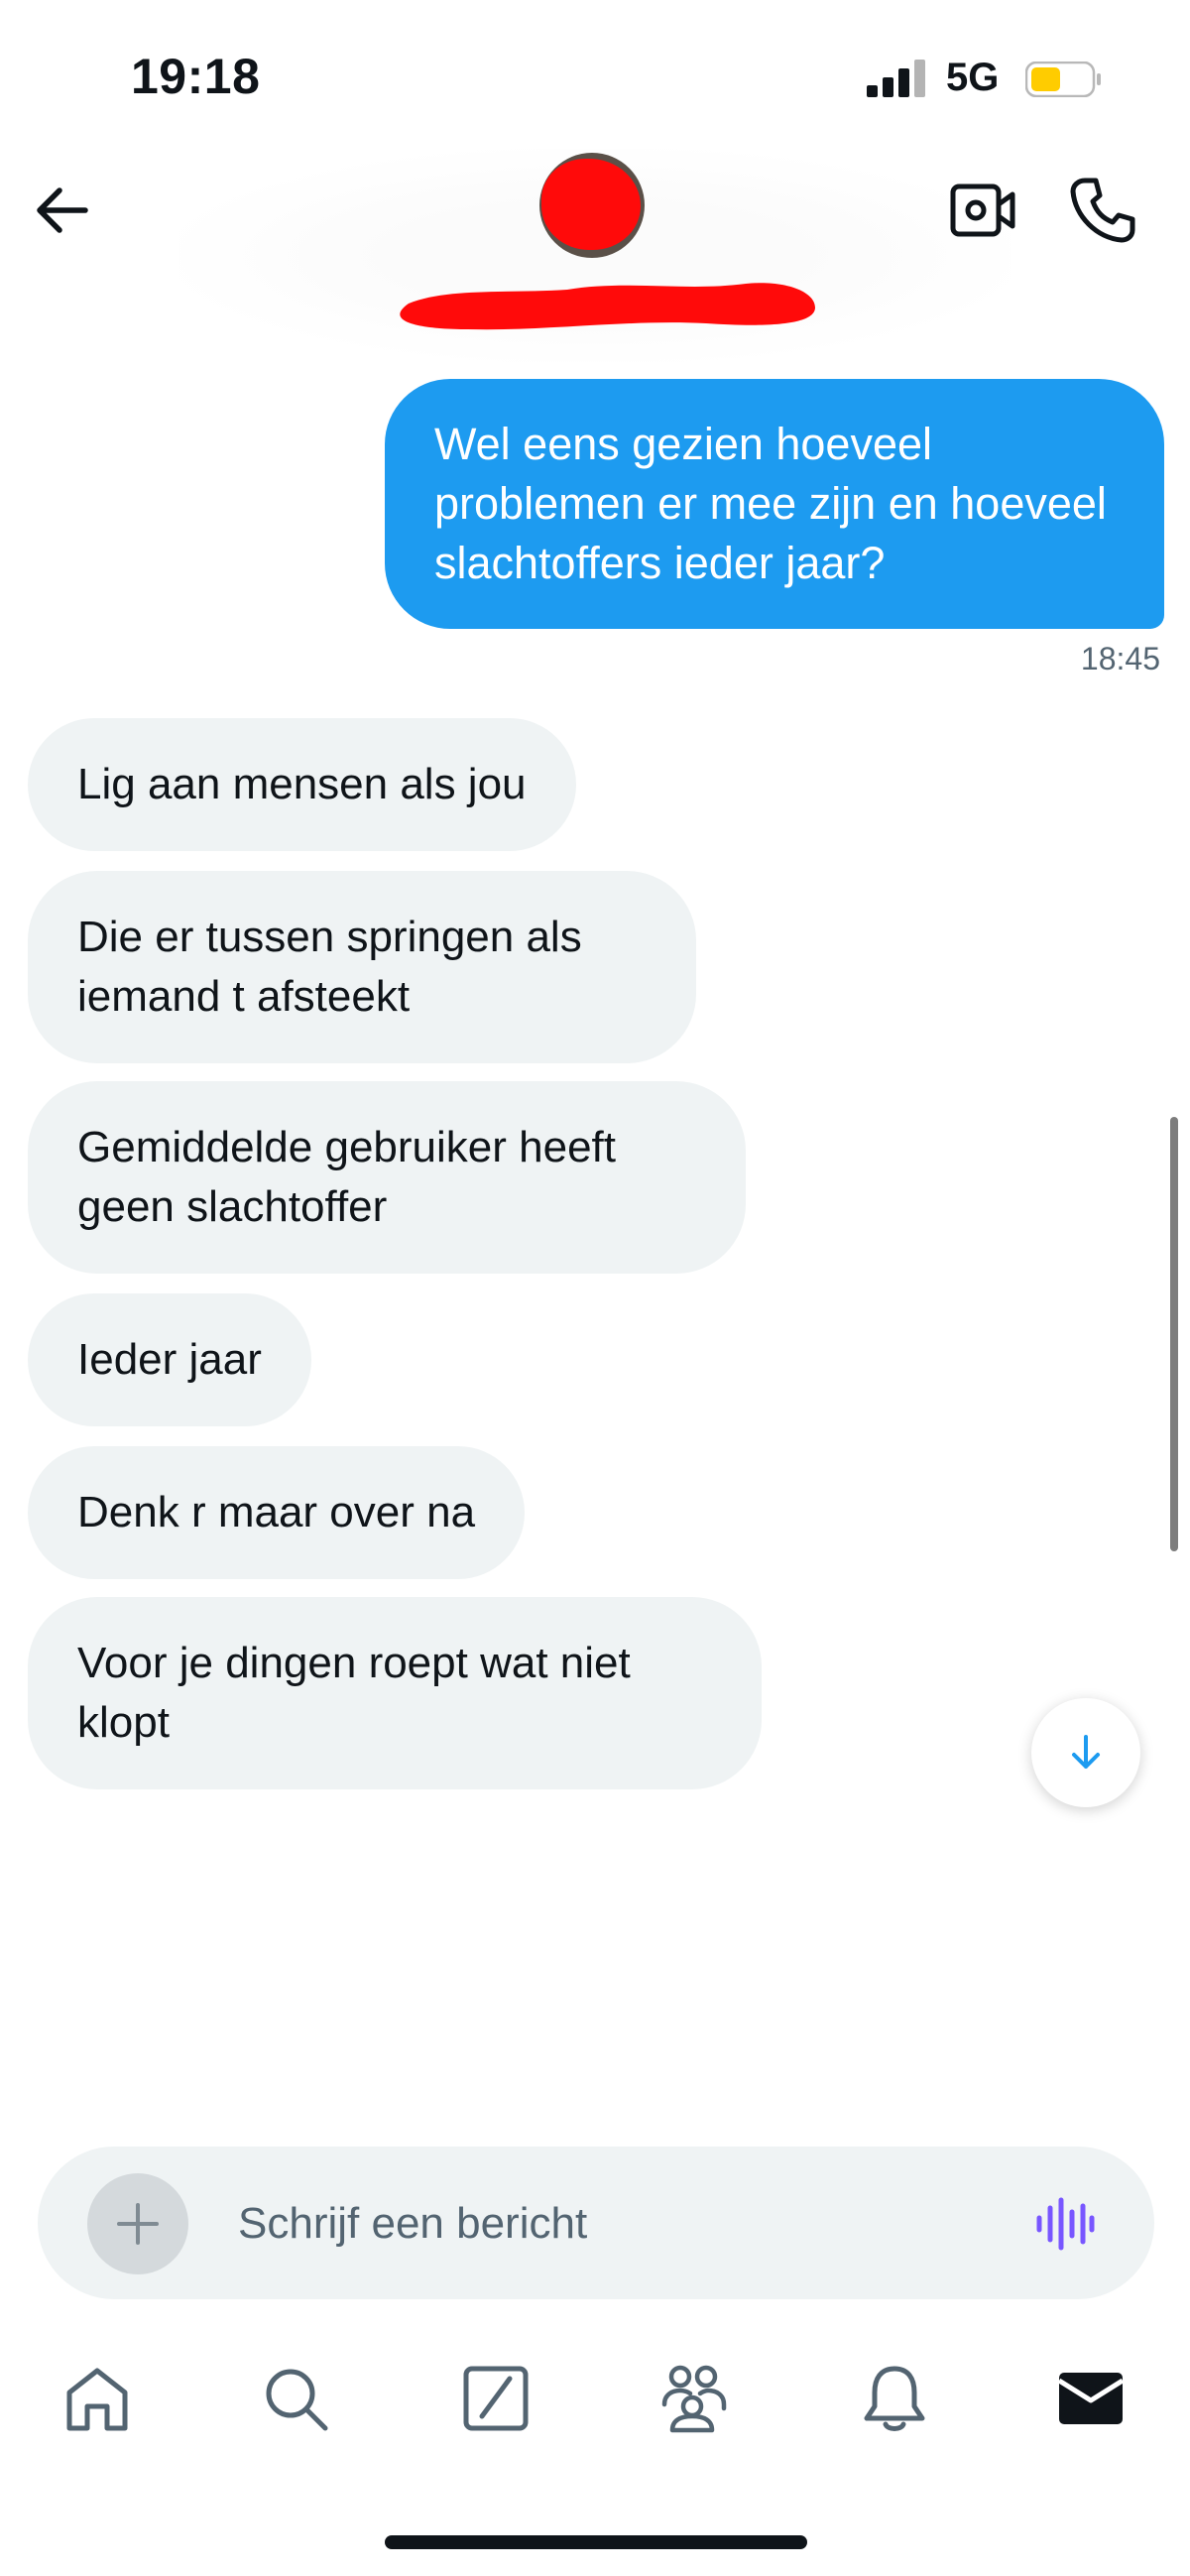 This screenshot has width=1190, height=2576. I want to click on network-type: 5G, so click(973, 77).